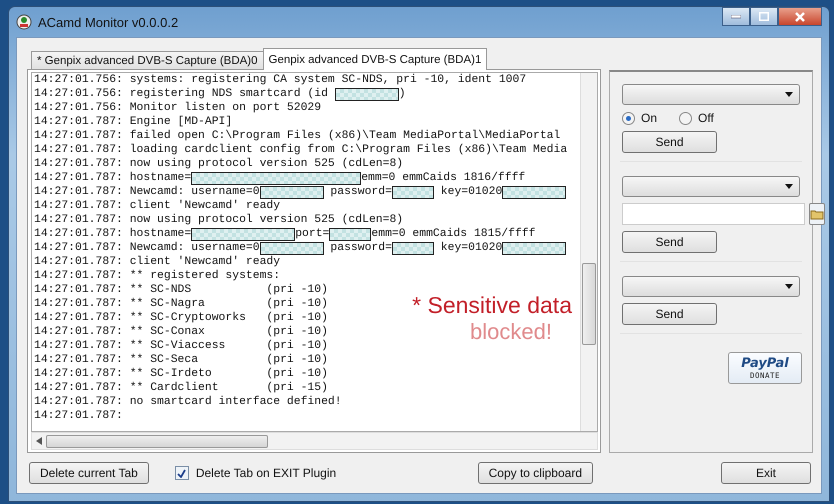 This screenshot has width=834, height=504. I want to click on close-button, so click(800, 16).